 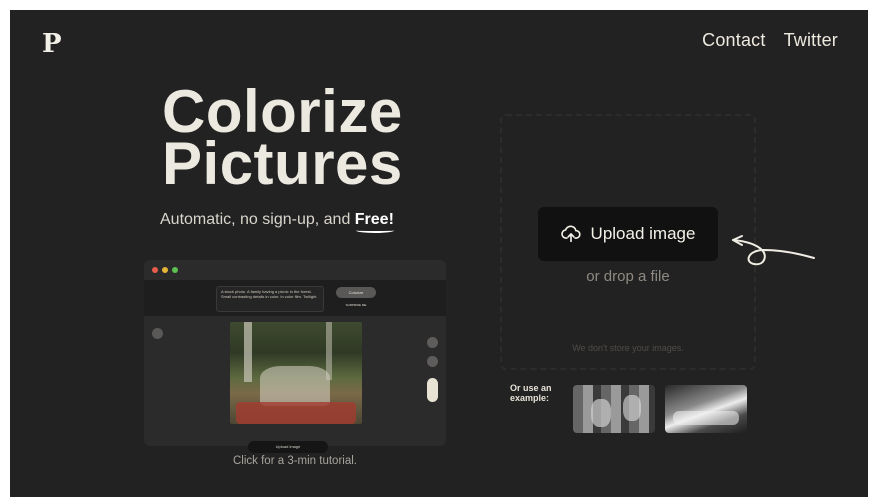 I want to click on hero-title: Colorize Pictures, so click(x=312, y=139).